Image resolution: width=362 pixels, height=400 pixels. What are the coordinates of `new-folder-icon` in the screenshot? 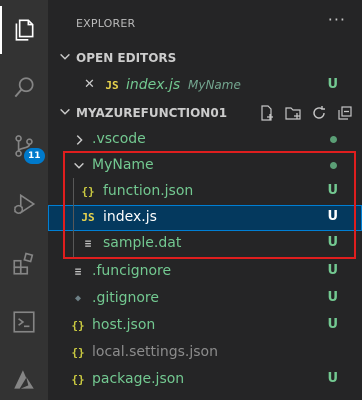 It's located at (293, 113).